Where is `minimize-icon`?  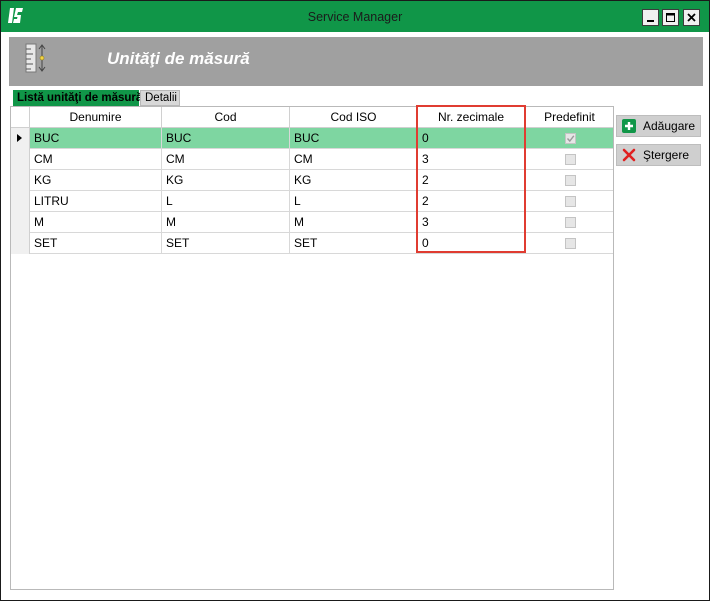 minimize-icon is located at coordinates (650, 21).